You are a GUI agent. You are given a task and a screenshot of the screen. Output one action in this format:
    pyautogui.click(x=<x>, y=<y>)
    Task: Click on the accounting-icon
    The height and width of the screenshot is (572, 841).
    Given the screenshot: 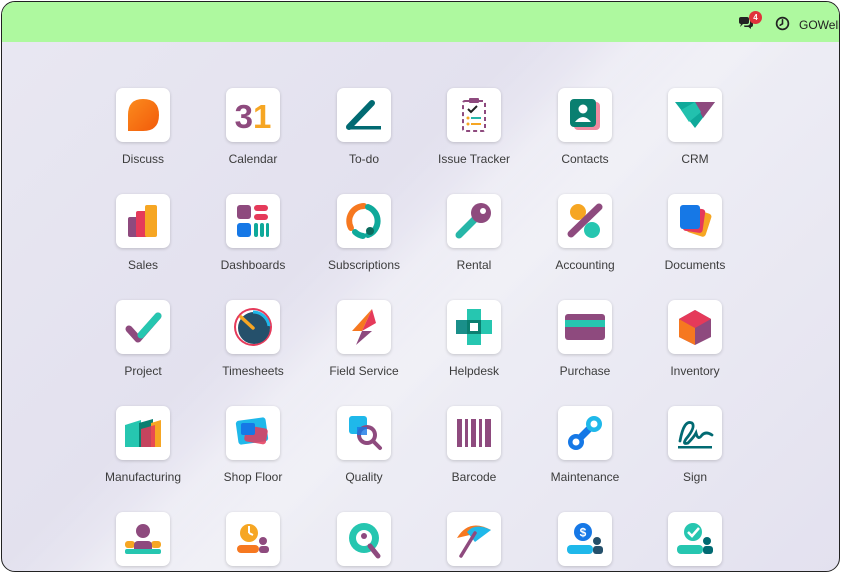 What is the action you would take?
    pyautogui.click(x=585, y=221)
    